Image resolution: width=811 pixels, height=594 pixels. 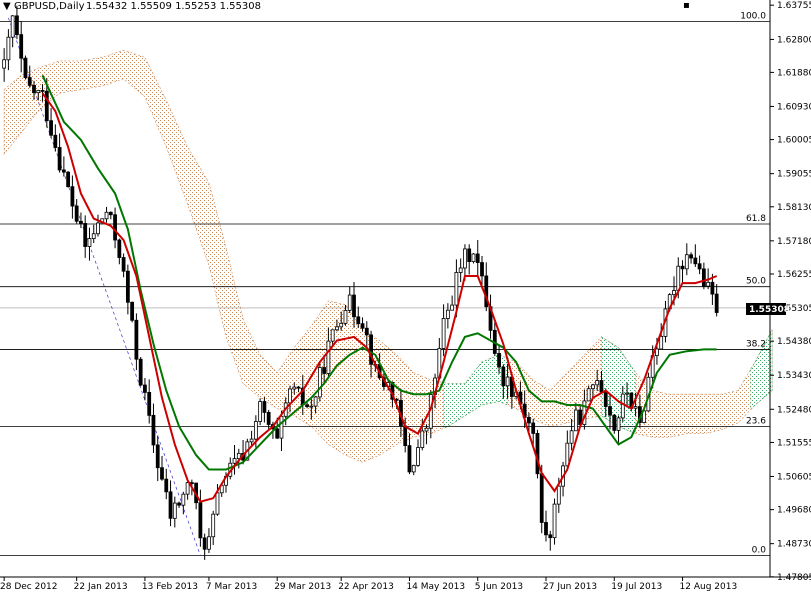 I want to click on y-tick-label: 1.56255, so click(x=794, y=275).